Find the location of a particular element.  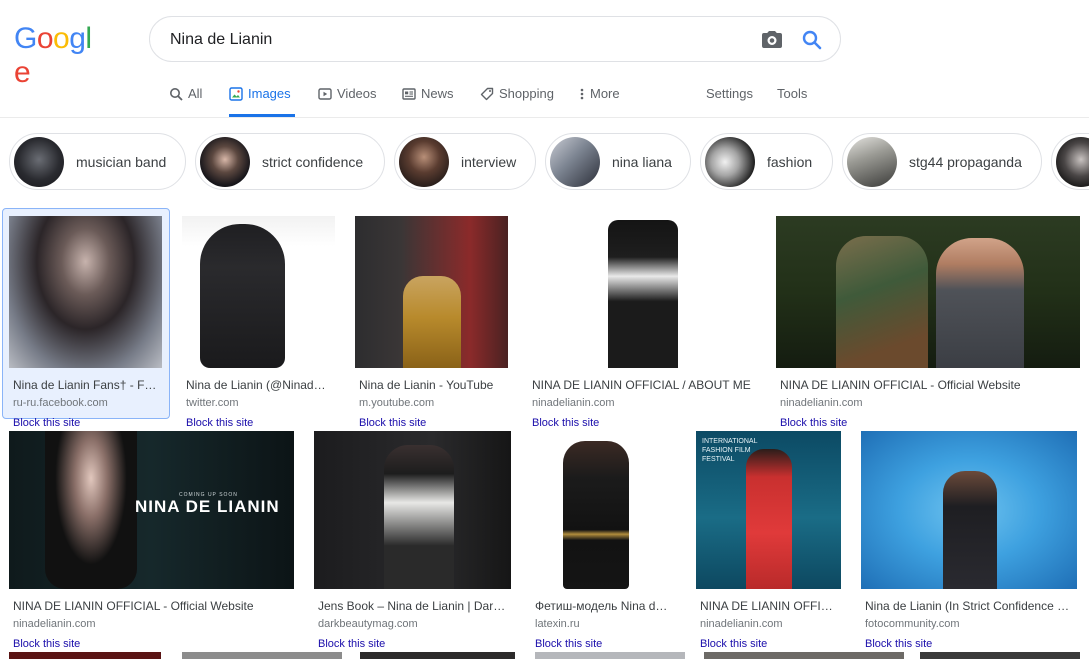

google-logo: Google is located at coordinates (60, 55).